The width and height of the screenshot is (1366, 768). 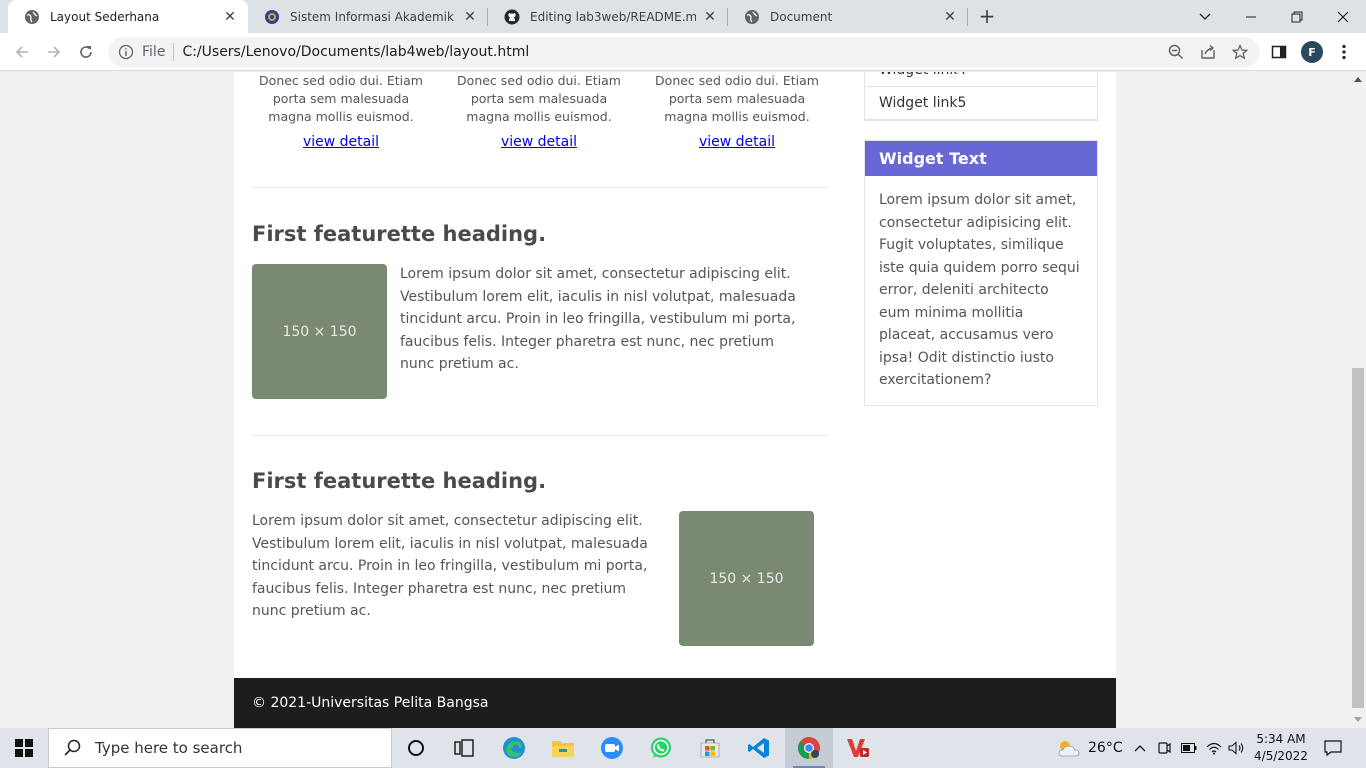 I want to click on forward-button, so click(x=54, y=52).